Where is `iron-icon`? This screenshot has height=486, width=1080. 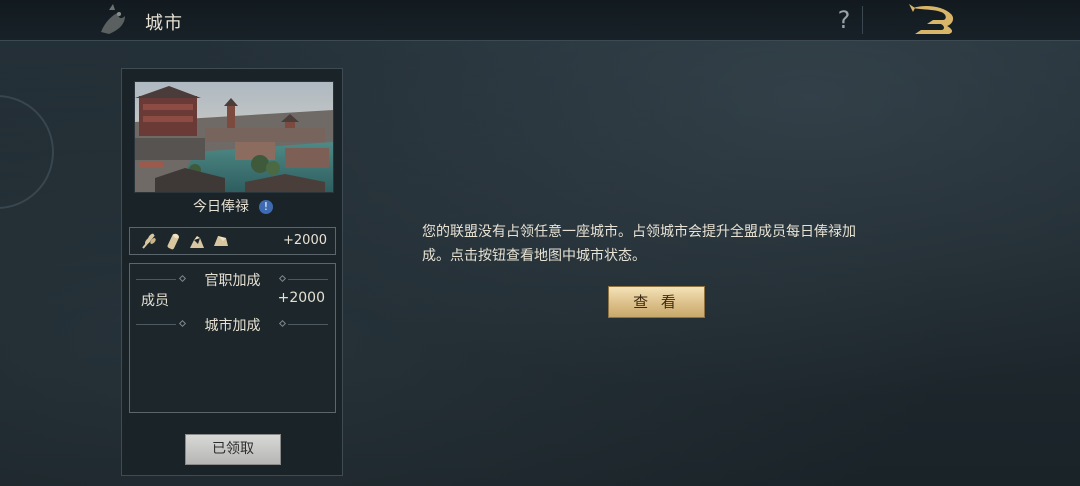
iron-icon is located at coordinates (221, 241).